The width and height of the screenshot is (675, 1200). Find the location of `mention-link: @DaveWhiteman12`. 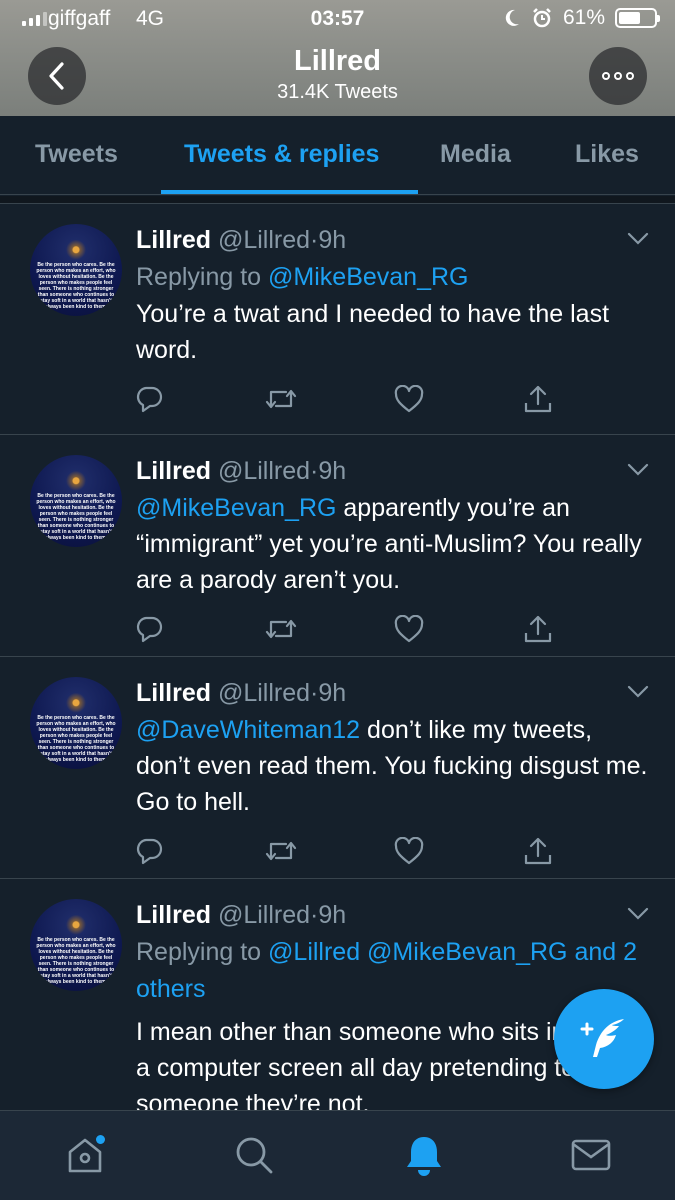

mention-link: @DaveWhiteman12 is located at coordinates (248, 730).